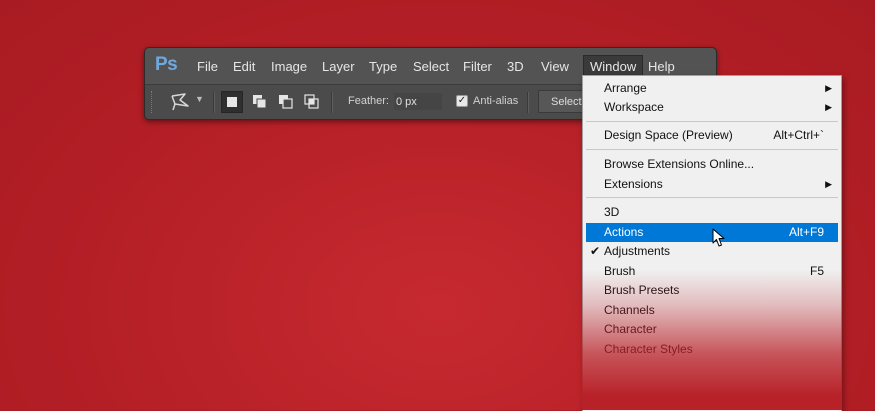  Describe the element at coordinates (153, 102) in the screenshot. I see `options-bar-grip` at that location.